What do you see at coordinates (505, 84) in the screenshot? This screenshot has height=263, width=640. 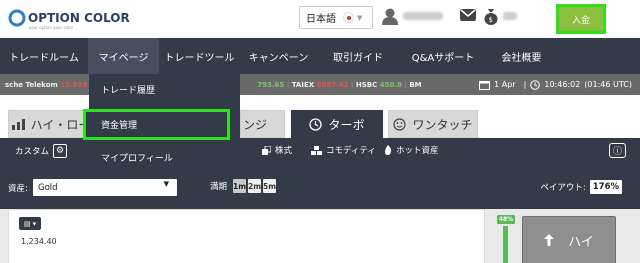 I see `date-label: 1 Apr` at bounding box center [505, 84].